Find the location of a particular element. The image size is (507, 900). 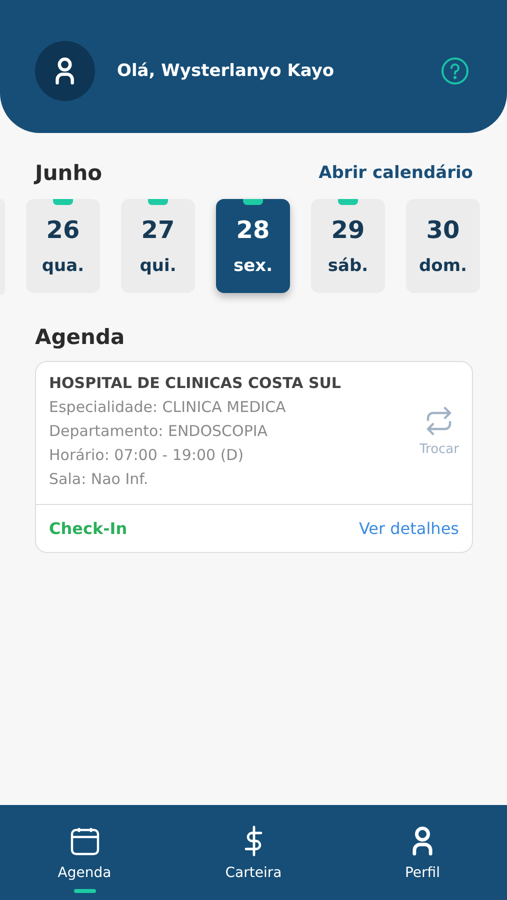

help-icon is located at coordinates (455, 70).